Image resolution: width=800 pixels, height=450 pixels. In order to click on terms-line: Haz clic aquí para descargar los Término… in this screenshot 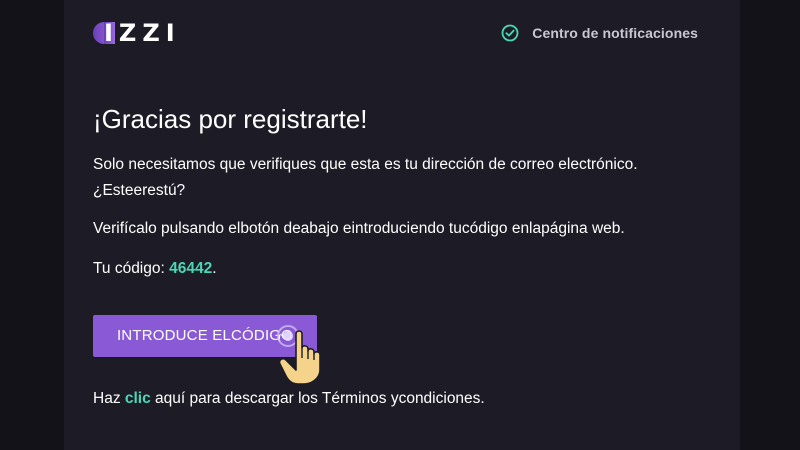, I will do `click(403, 399)`.